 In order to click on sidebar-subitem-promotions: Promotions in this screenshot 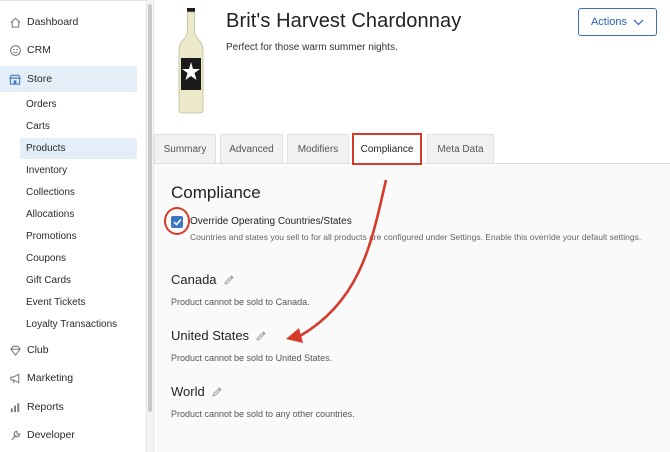, I will do `click(78, 236)`.